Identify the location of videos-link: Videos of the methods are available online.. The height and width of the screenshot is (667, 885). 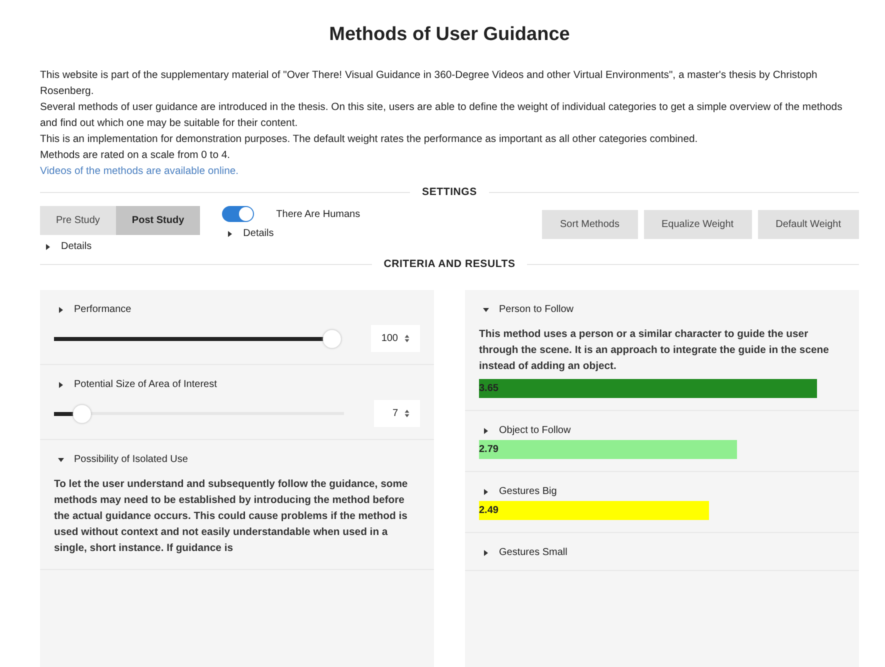
(139, 172).